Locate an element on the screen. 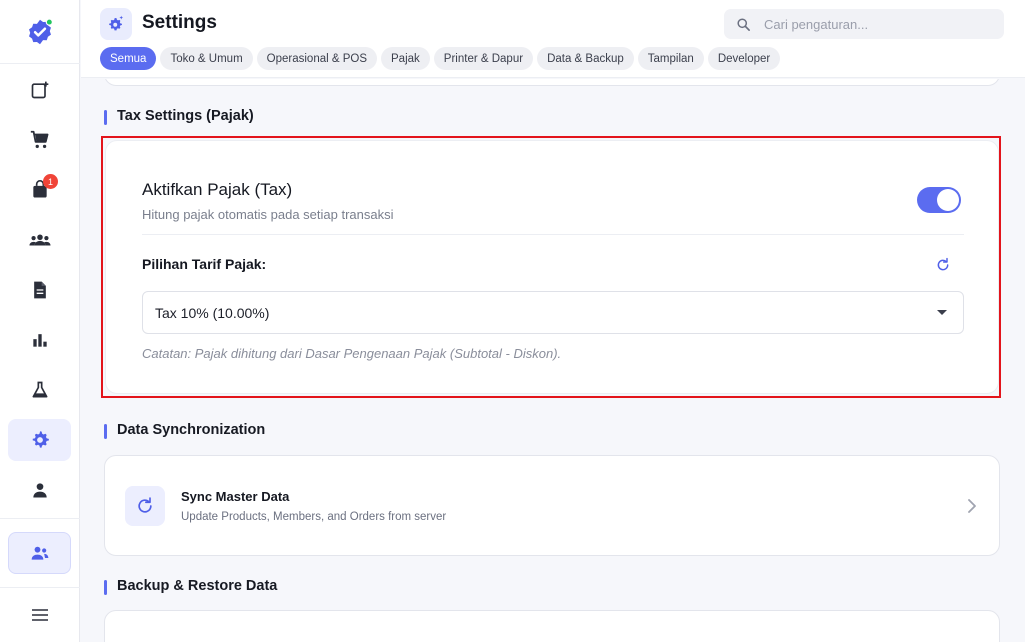 The height and width of the screenshot is (642, 1025). tab-data-backup: Data & Backup is located at coordinates (585, 58).